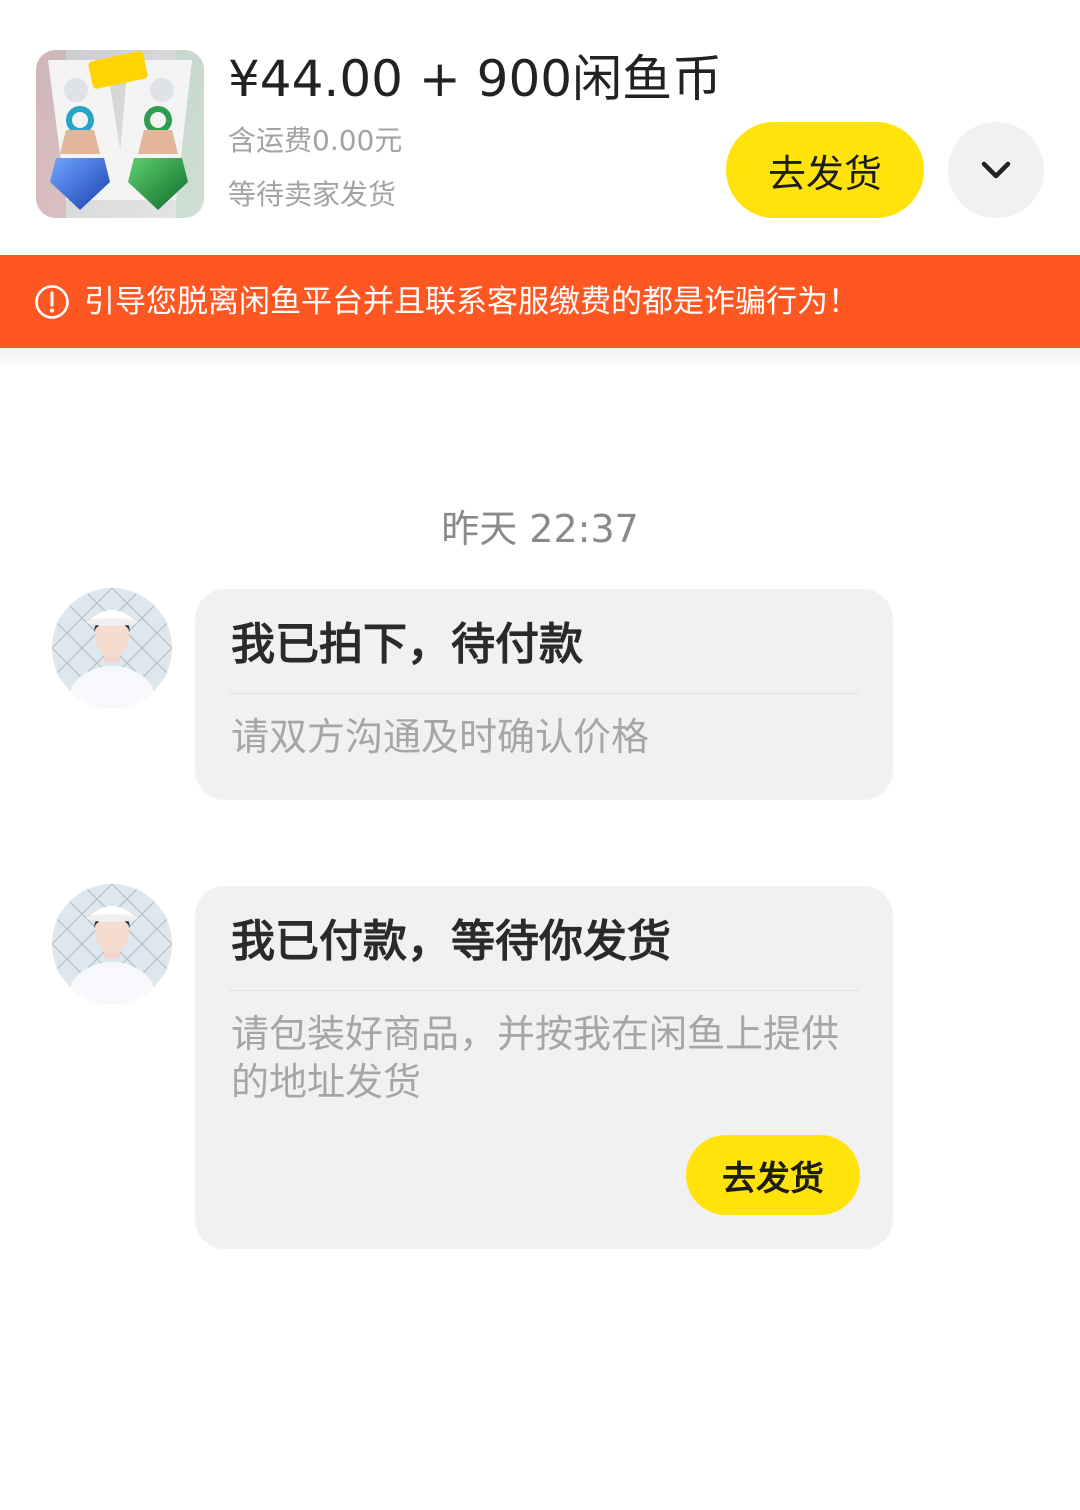 This screenshot has width=1080, height=1510. I want to click on product-thumbnail, so click(120, 134).